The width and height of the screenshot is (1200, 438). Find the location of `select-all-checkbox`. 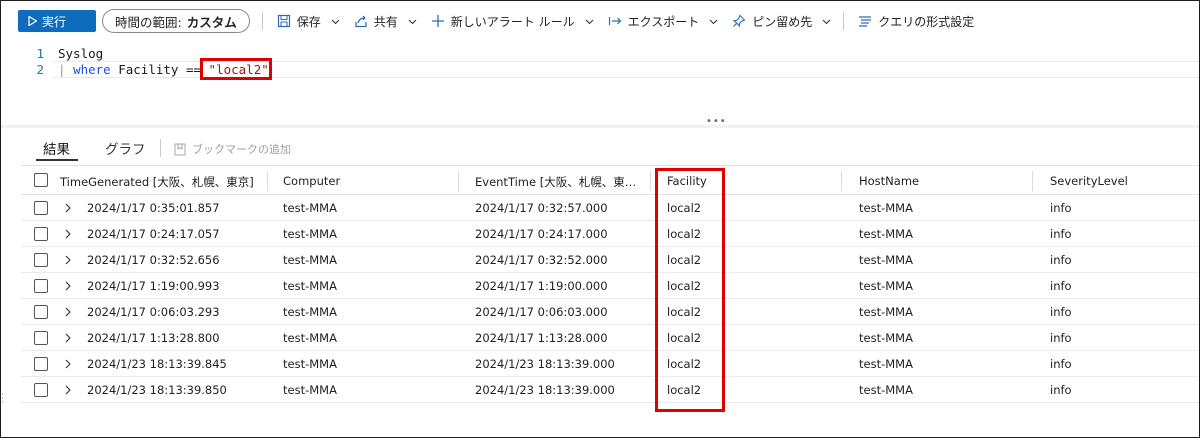

select-all-checkbox is located at coordinates (41, 180).